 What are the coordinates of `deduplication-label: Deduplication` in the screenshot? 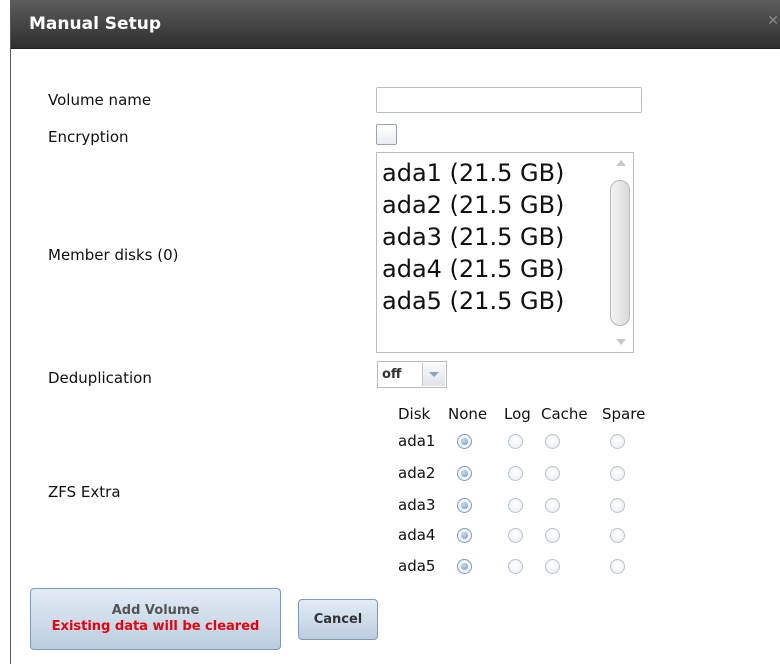 It's located at (100, 378).